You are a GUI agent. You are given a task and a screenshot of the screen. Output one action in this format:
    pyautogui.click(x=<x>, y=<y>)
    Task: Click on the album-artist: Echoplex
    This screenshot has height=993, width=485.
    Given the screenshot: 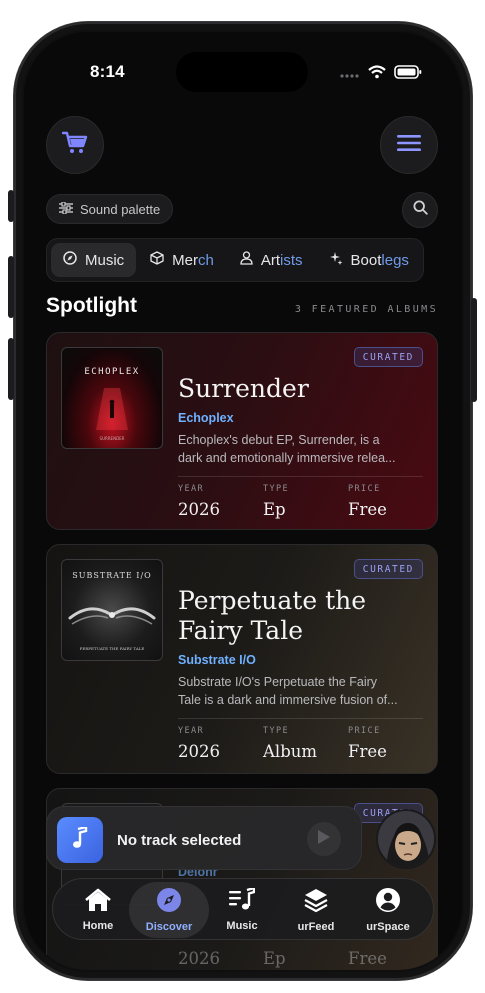 What is the action you would take?
    pyautogui.click(x=206, y=418)
    